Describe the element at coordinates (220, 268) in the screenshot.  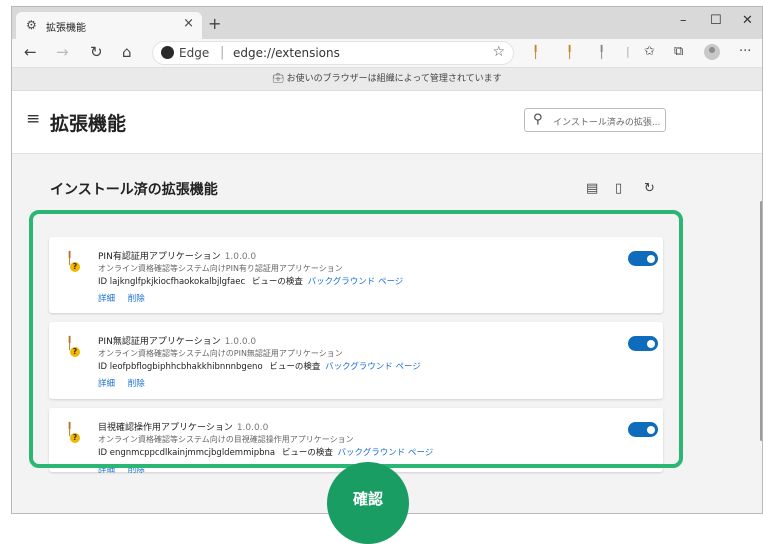
I see `extension-description: オンライン資格確認等システム向けPIN有り認証用アプリケーション` at that location.